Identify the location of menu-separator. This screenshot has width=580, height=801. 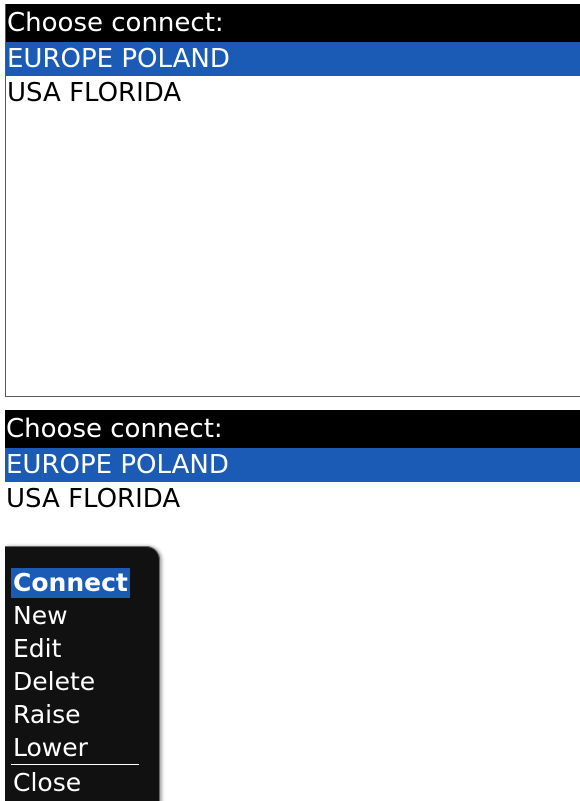
(75, 764).